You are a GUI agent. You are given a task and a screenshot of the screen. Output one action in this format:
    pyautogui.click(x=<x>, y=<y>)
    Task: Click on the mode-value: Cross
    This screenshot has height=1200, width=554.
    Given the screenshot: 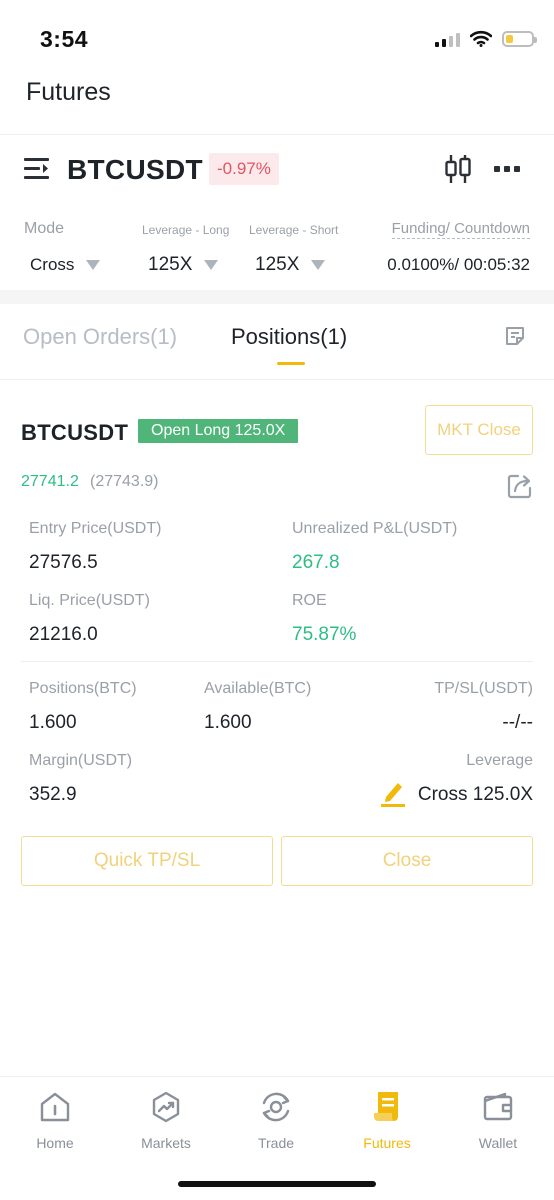 What is the action you would take?
    pyautogui.click(x=52, y=264)
    